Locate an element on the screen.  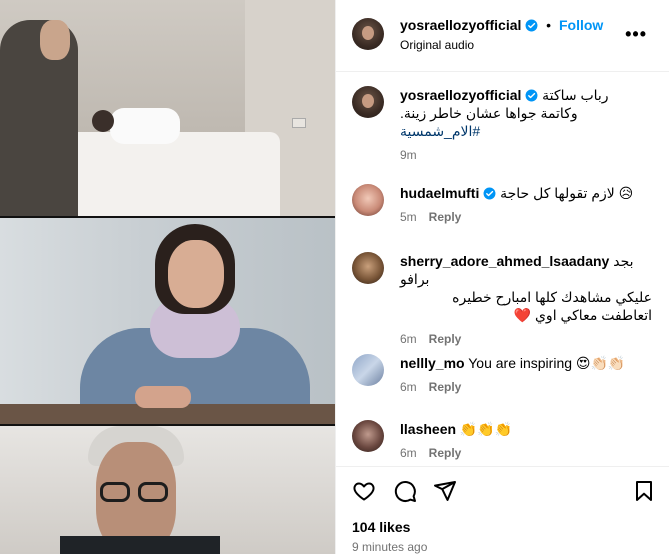
comment-text: 👏👏👏 is located at coordinates (486, 429).